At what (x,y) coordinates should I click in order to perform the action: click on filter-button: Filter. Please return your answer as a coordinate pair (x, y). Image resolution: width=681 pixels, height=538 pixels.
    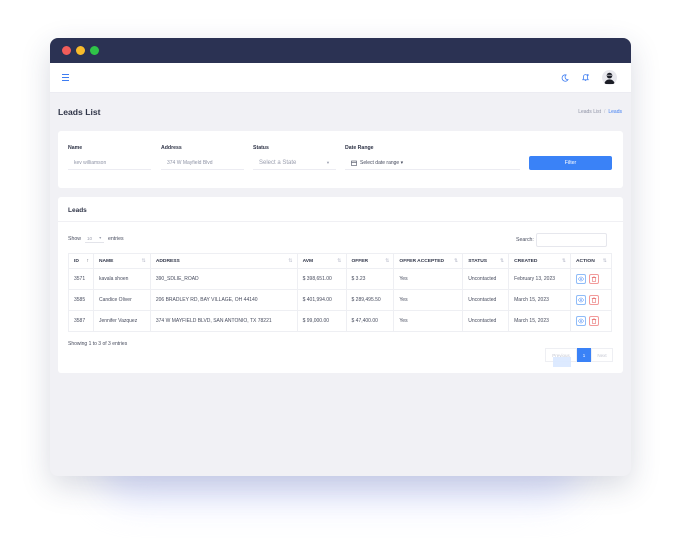
    Looking at the image, I should click on (570, 163).